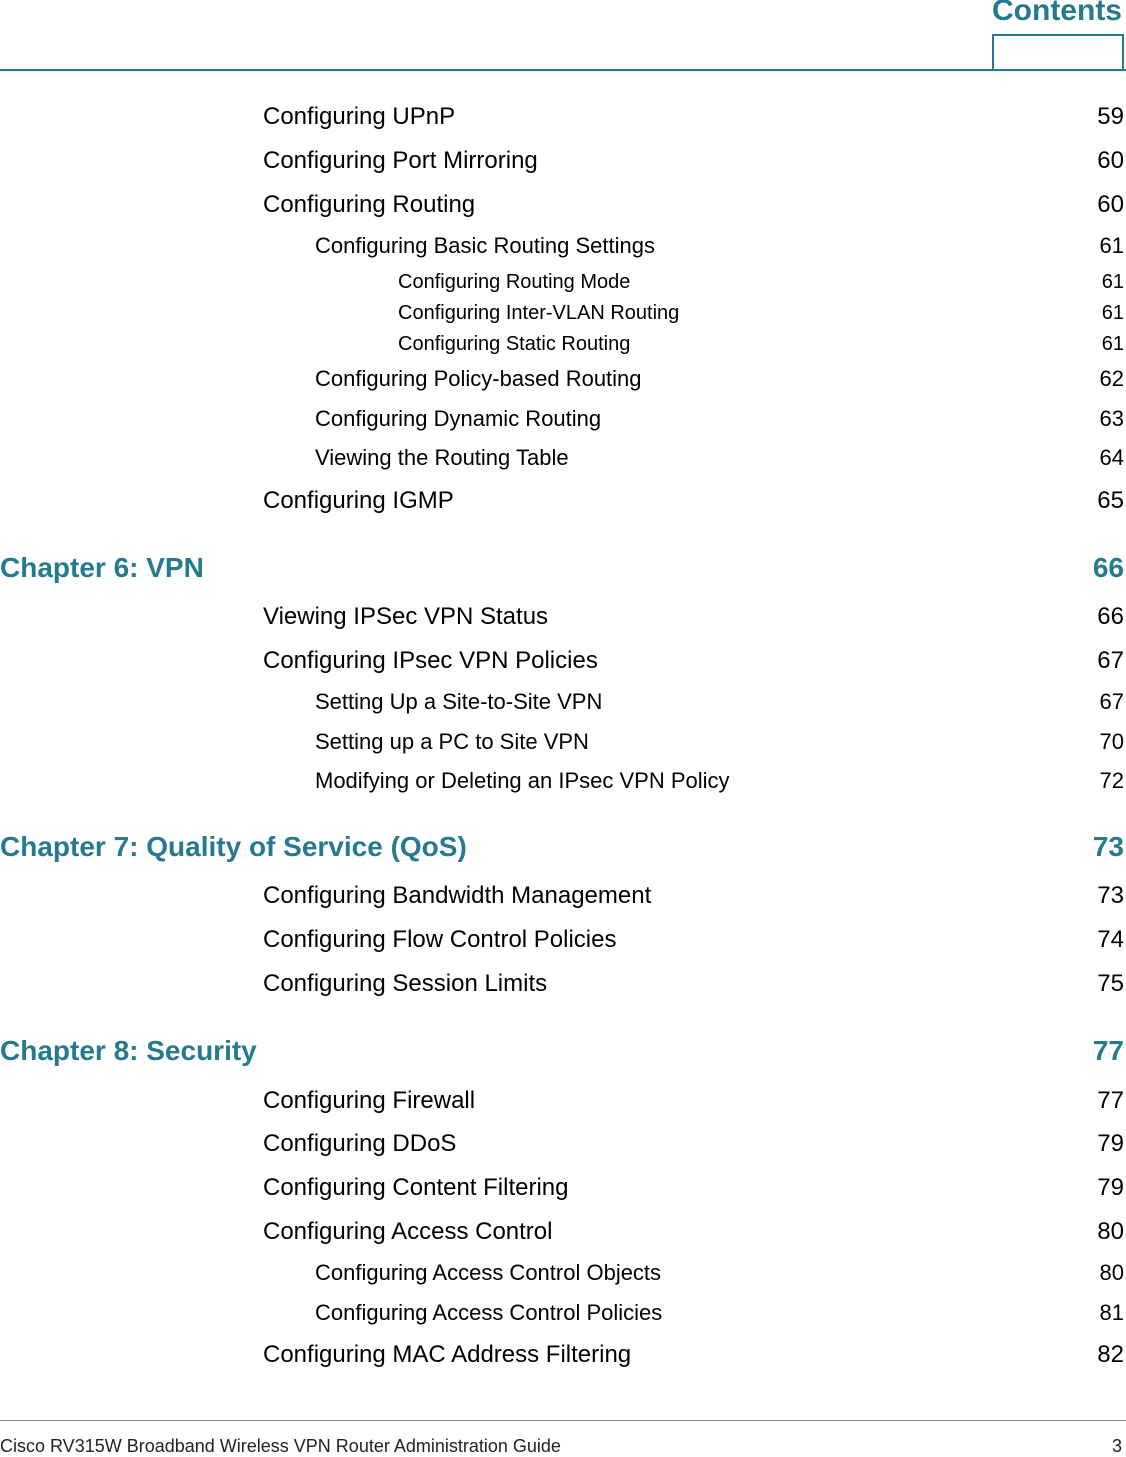  What do you see at coordinates (1108, 847) in the screenshot?
I see `toc-chapter-page: 73` at bounding box center [1108, 847].